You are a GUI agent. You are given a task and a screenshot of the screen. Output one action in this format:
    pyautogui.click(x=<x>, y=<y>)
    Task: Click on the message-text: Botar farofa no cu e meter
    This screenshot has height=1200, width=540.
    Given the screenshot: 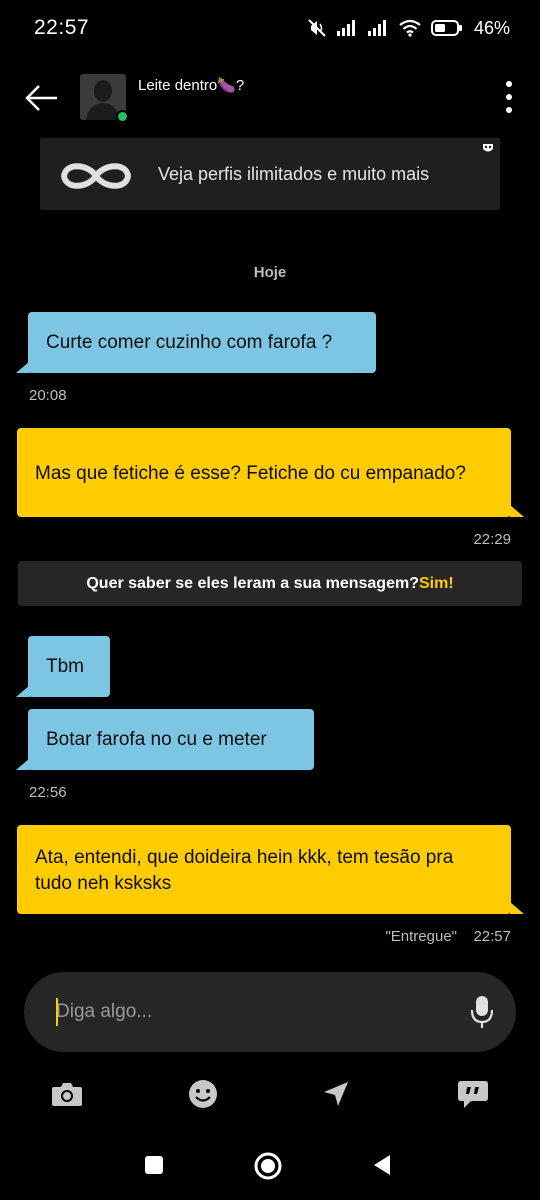 What is the action you would take?
    pyautogui.click(x=156, y=739)
    